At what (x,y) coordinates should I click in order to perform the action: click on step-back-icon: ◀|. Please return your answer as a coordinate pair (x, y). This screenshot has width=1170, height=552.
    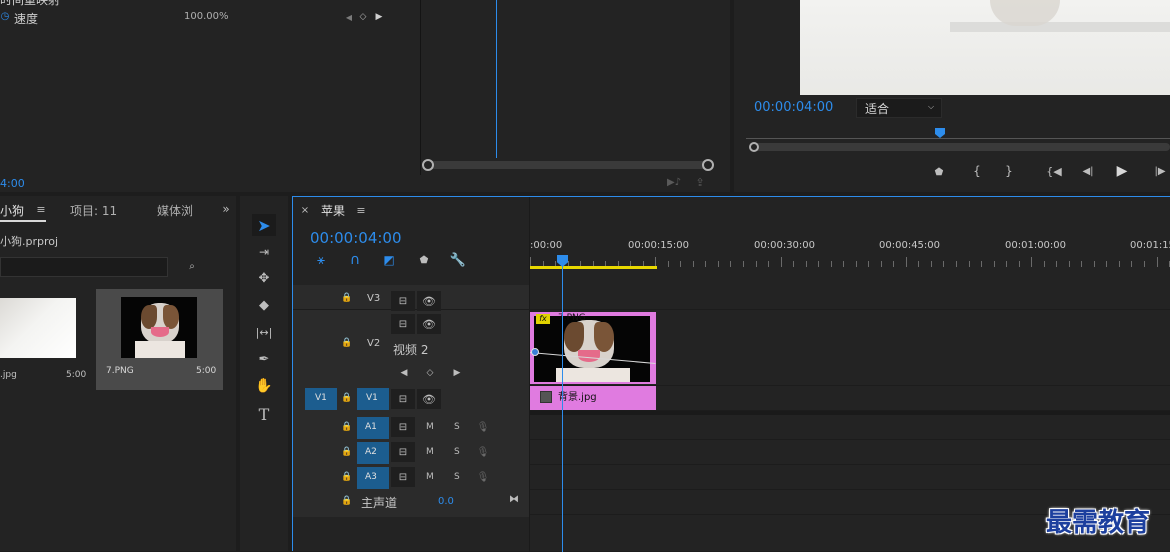
    Looking at the image, I should click on (1088, 171).